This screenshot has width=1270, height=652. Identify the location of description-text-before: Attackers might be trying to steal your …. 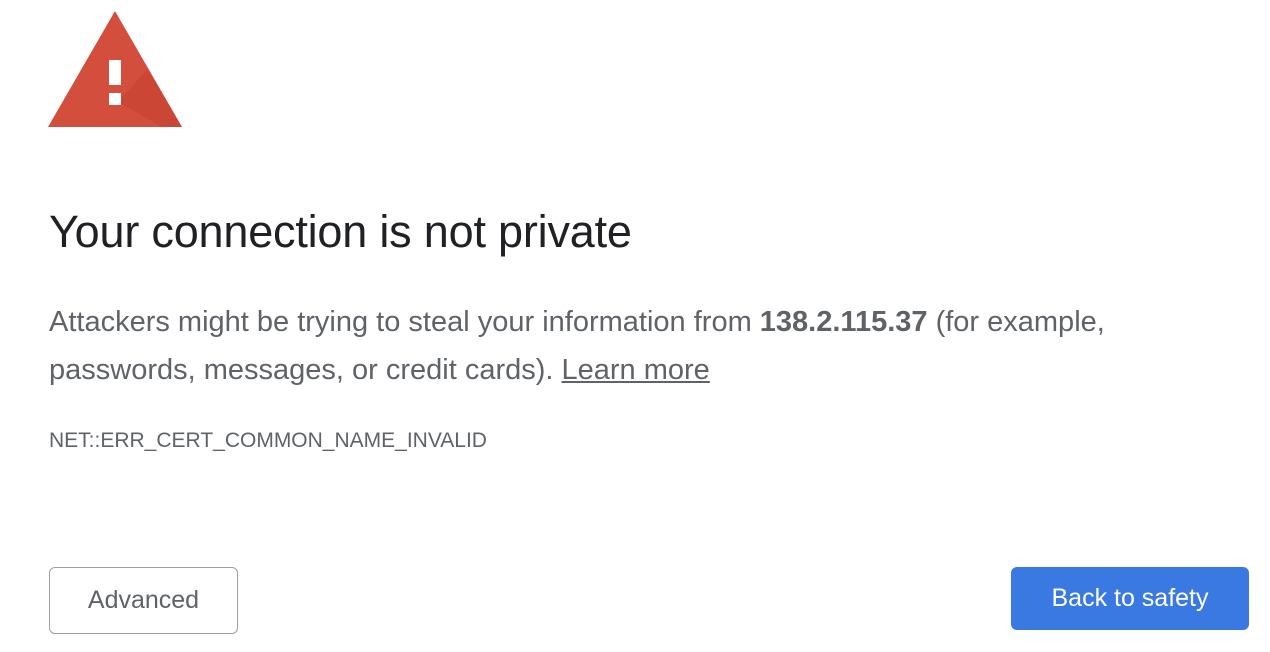
(404, 322).